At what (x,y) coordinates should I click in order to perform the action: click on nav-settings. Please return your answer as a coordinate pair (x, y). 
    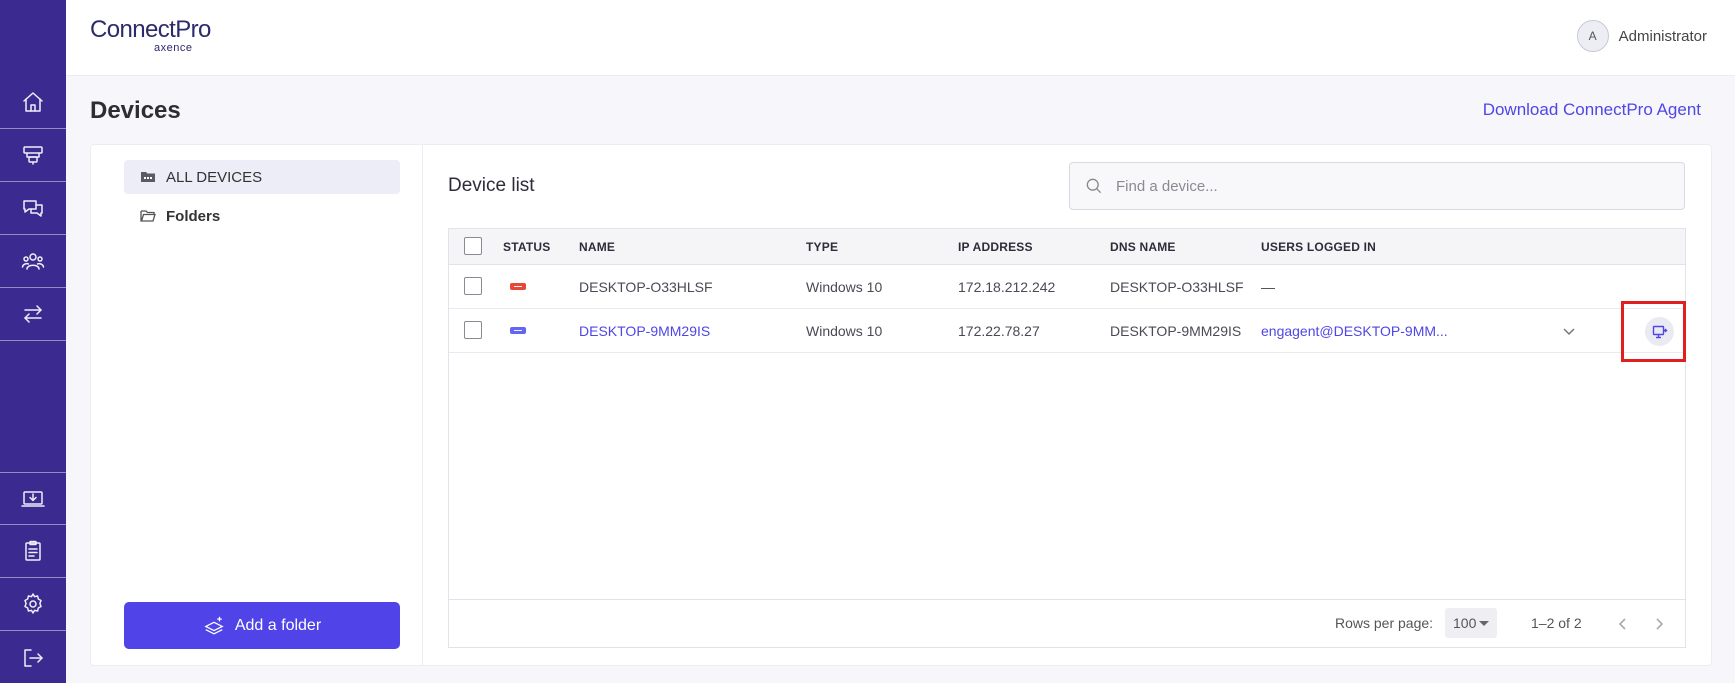
    Looking at the image, I should click on (33, 604).